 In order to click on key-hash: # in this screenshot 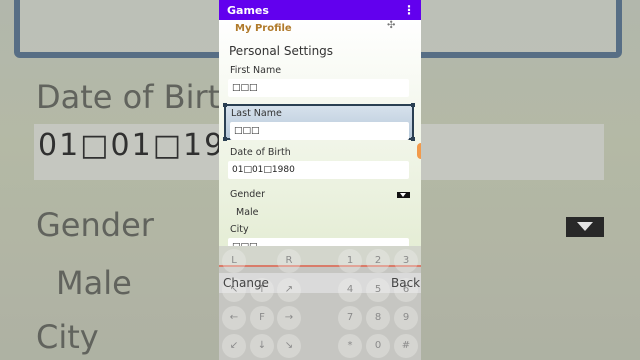, I will do `click(406, 346)`.